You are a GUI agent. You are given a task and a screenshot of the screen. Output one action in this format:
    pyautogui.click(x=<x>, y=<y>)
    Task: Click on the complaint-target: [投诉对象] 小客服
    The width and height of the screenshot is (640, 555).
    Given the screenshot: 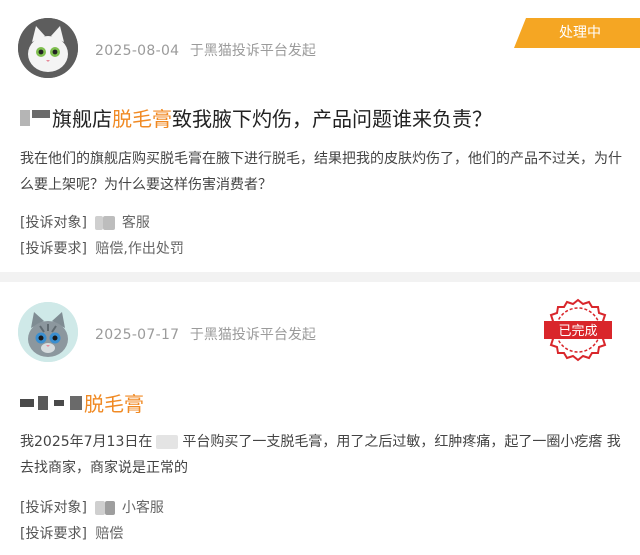 What is the action you would take?
    pyautogui.click(x=92, y=507)
    